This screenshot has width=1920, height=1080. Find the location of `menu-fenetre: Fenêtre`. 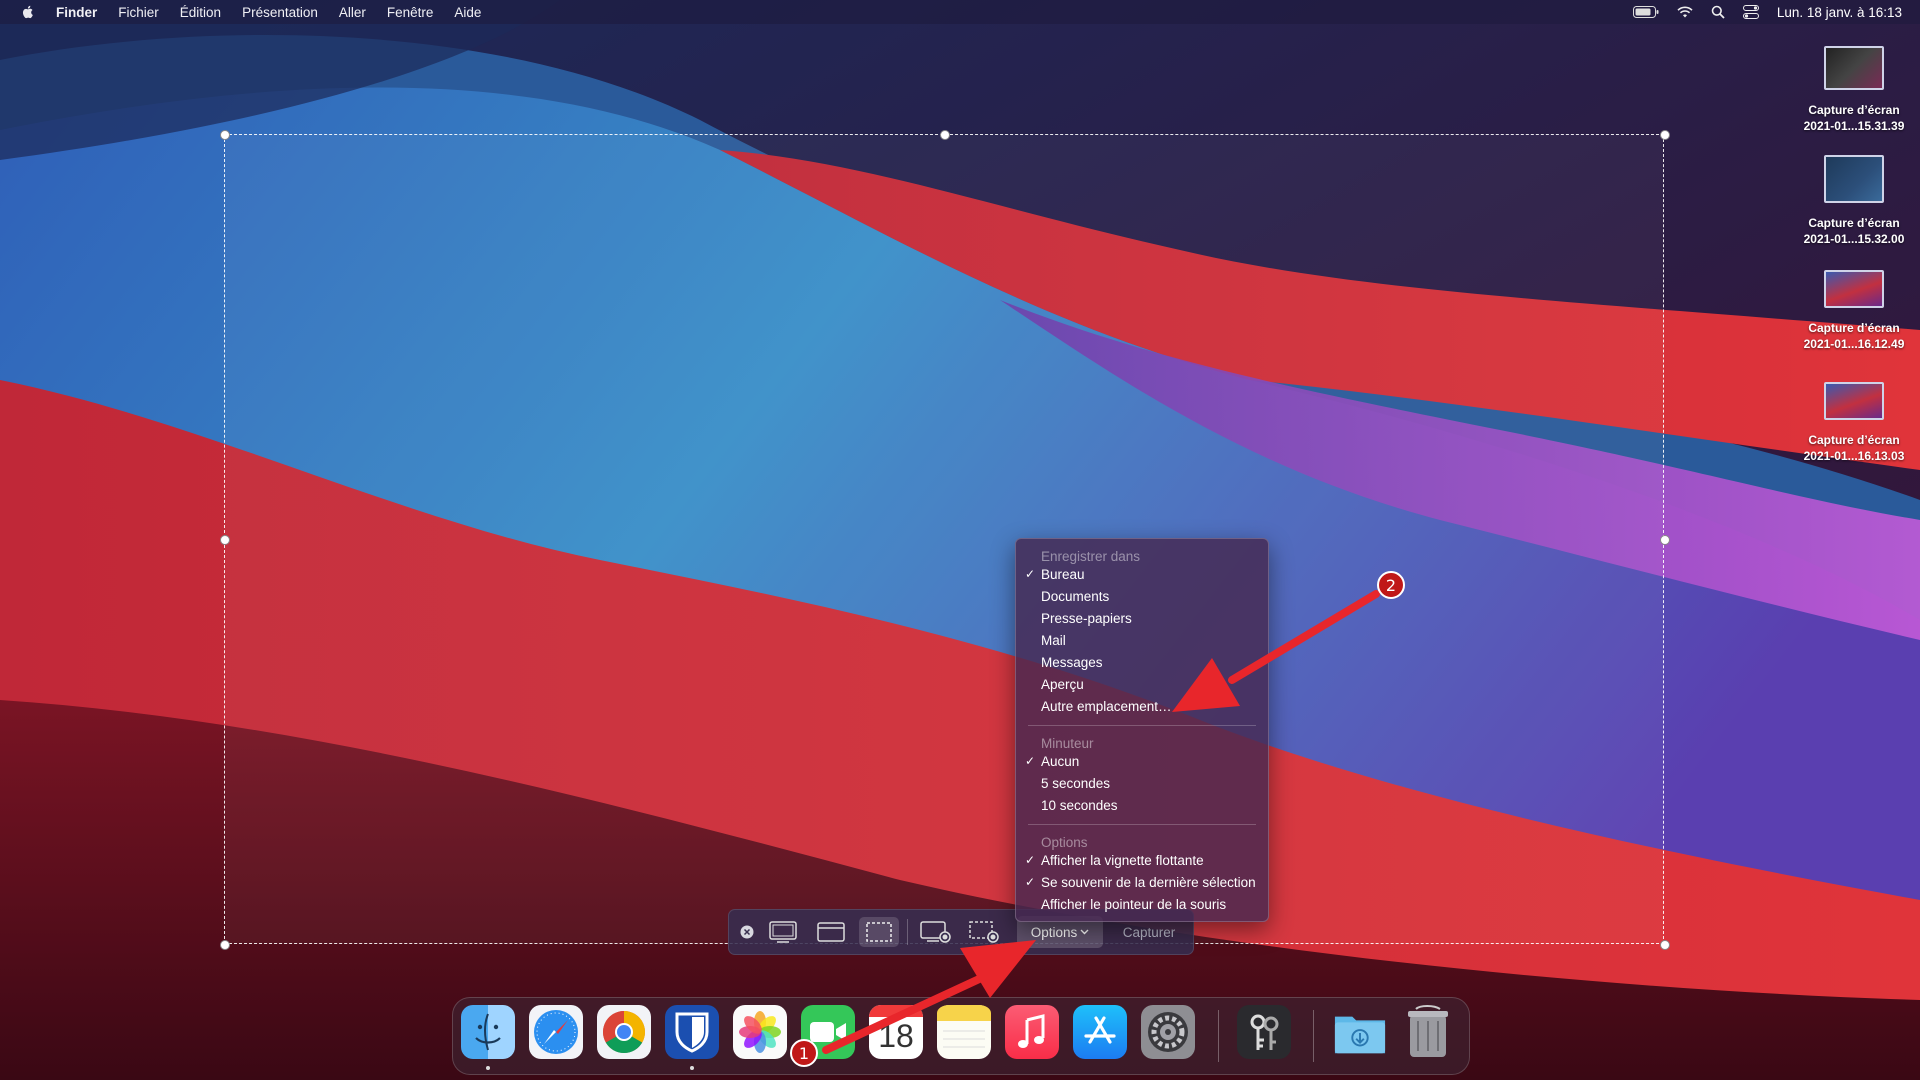

menu-fenetre: Fenêtre is located at coordinates (410, 12).